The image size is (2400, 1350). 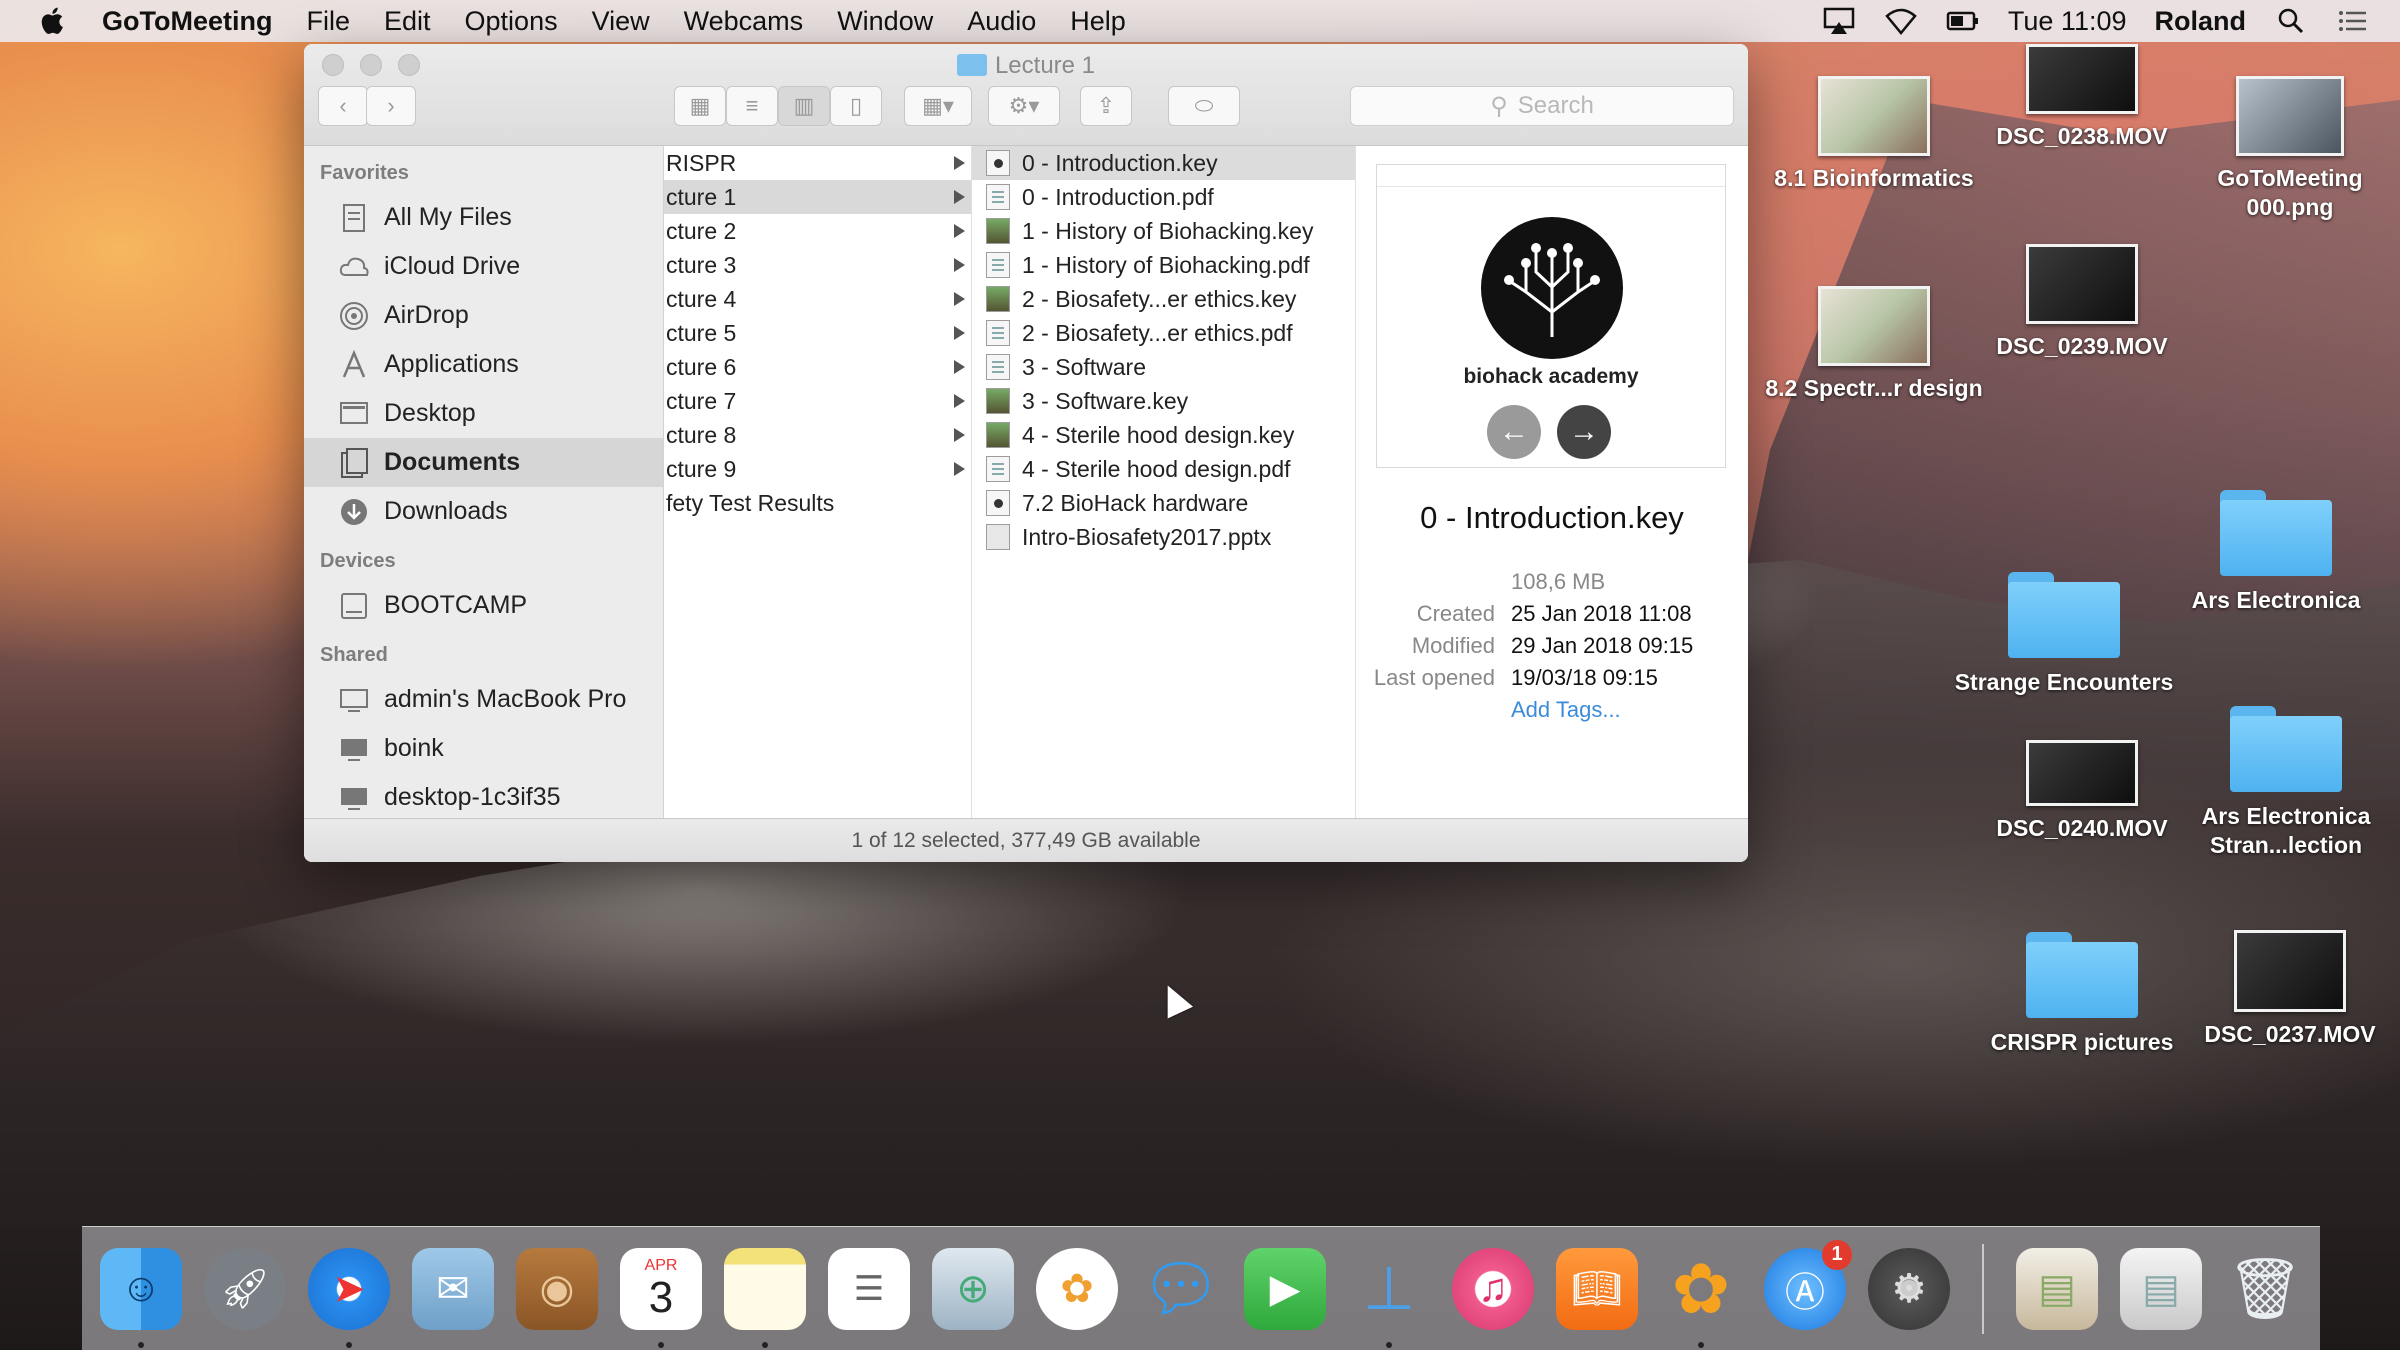 I want to click on desktop-item-spectr-design: 8.2 Spectr...r design, so click(x=1874, y=344).